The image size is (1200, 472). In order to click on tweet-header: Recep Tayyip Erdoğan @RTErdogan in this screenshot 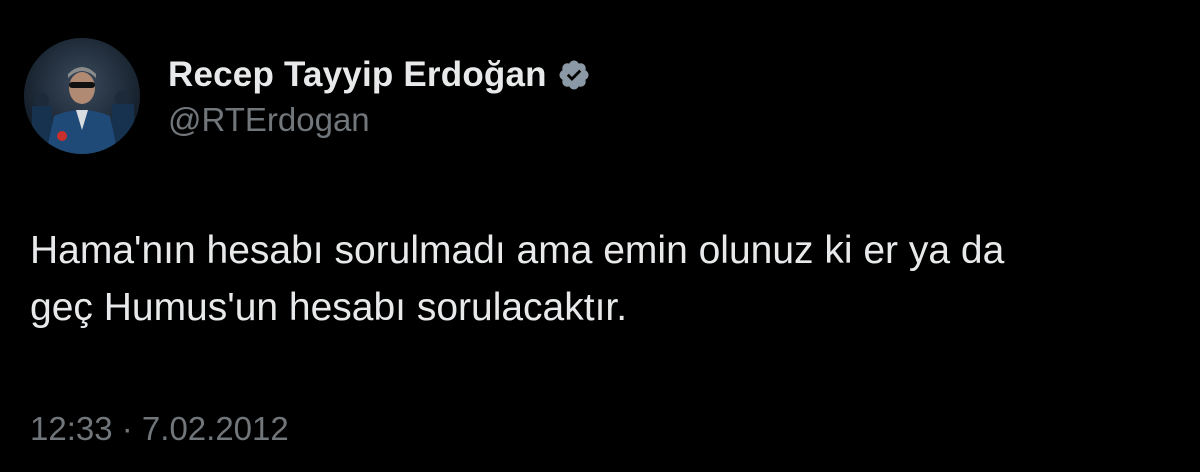, I will do `click(307, 96)`.